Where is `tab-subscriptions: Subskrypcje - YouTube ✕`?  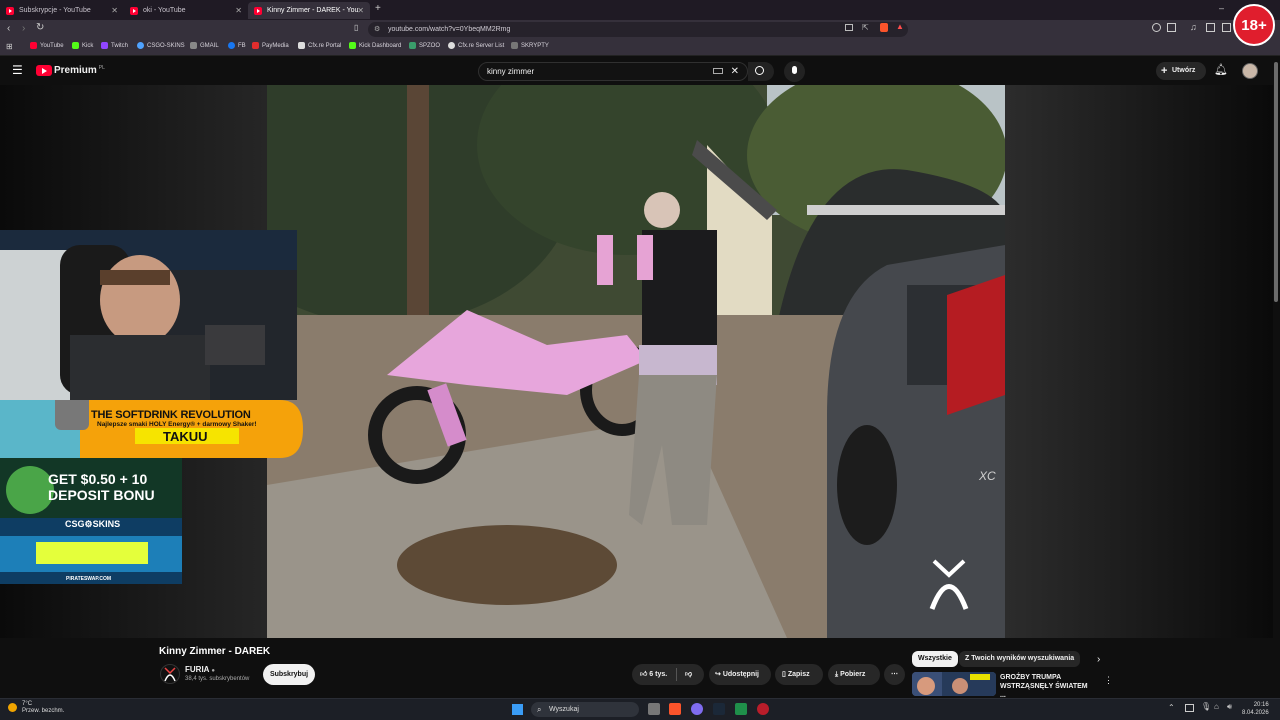 tab-subscriptions: Subskrypcje - YouTube ✕ is located at coordinates (62, 10).